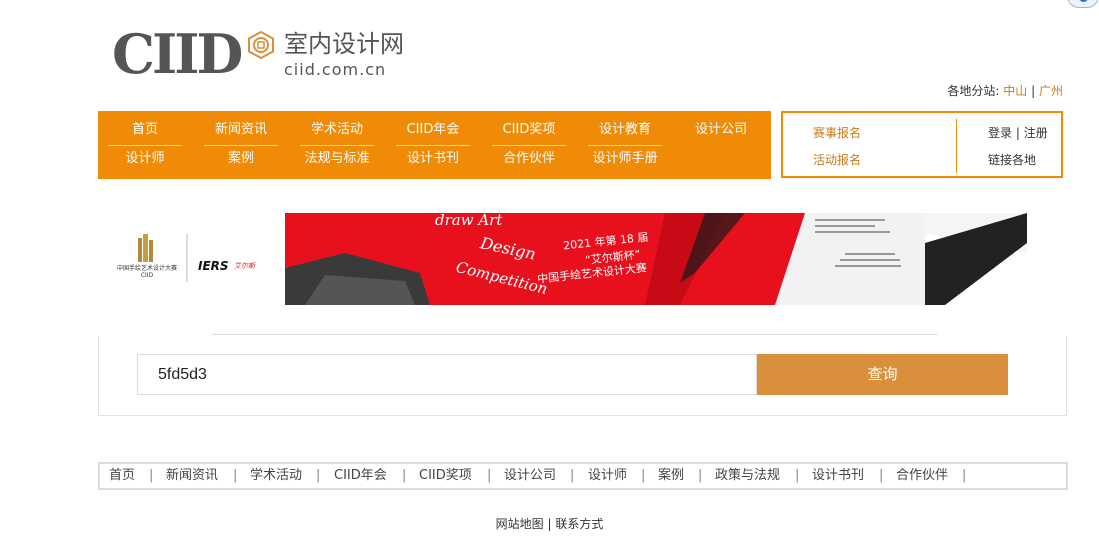  What do you see at coordinates (469, 221) in the screenshot?
I see `banner-line1: draw Art` at bounding box center [469, 221].